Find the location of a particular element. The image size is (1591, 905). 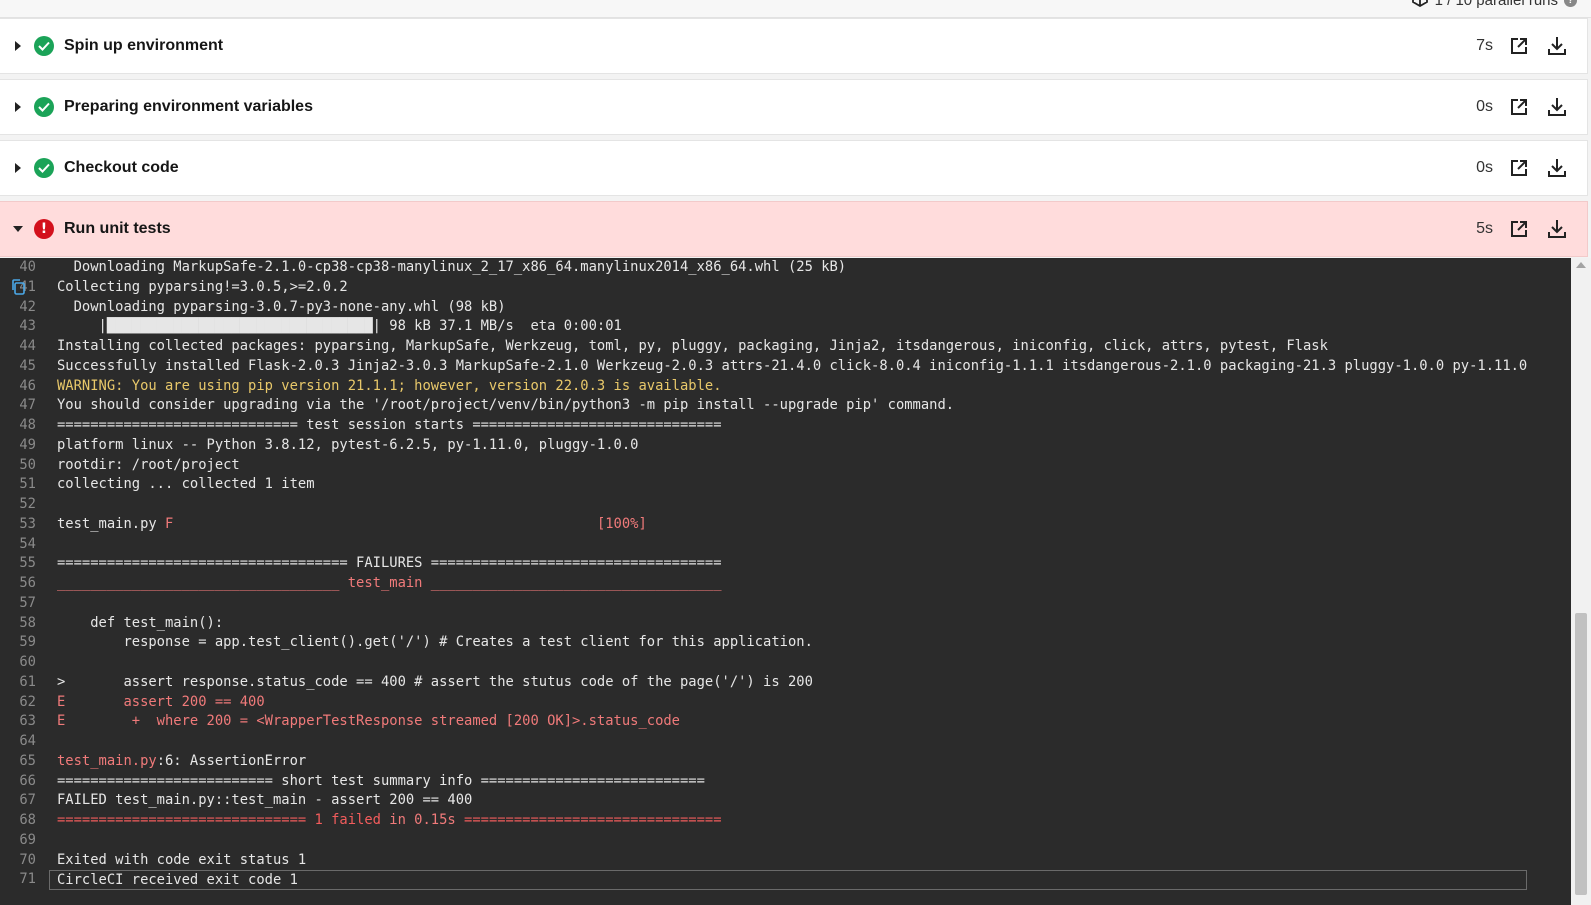

line-segment: Collecting pyparsing!=3.0.5,>=2.0.2 is located at coordinates (202, 286).